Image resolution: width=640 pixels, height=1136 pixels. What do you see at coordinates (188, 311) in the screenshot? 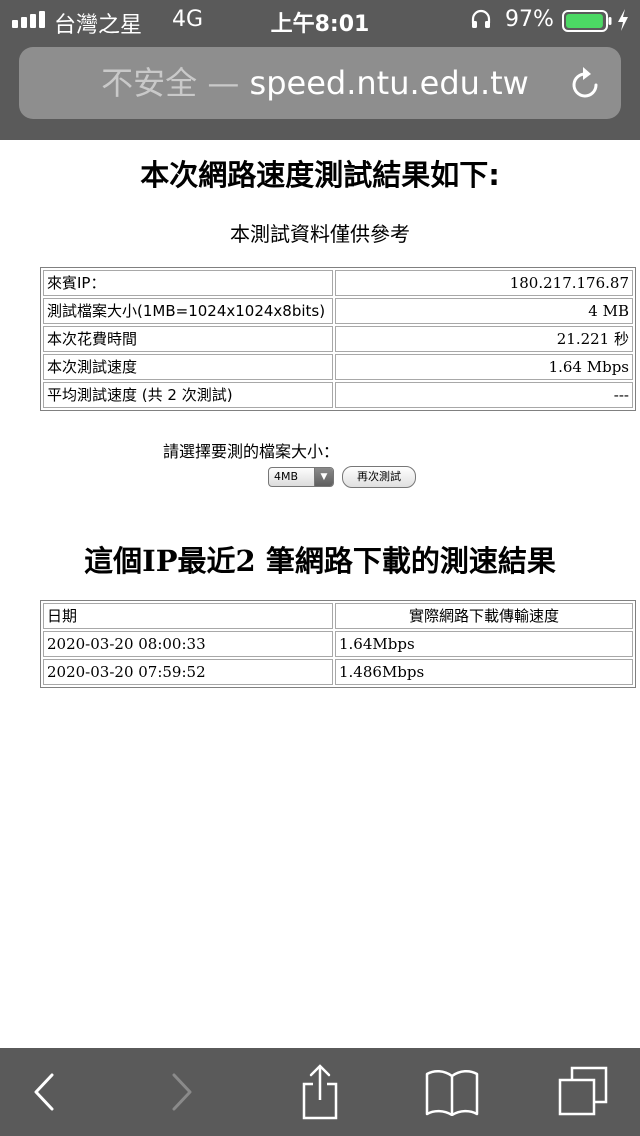
I see `result-label: 測試檔案大小(1MB=1024x1024x8bits)` at bounding box center [188, 311].